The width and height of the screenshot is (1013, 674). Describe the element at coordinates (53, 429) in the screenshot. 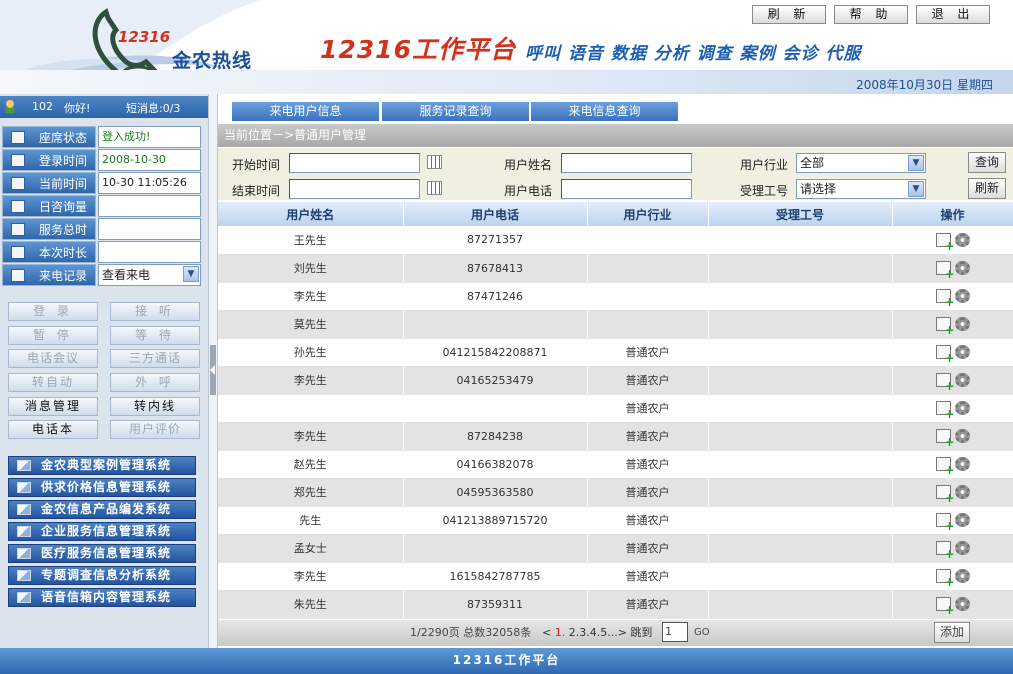

I see `phonebook-button: 电话本` at that location.